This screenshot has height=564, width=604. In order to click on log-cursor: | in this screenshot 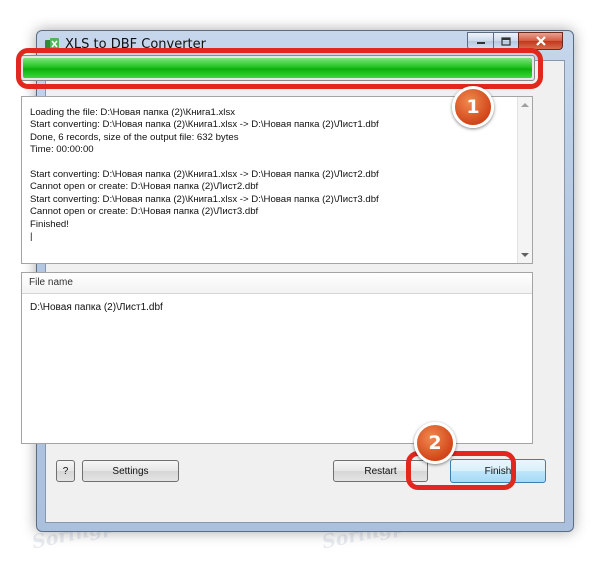, I will do `click(31, 236)`.